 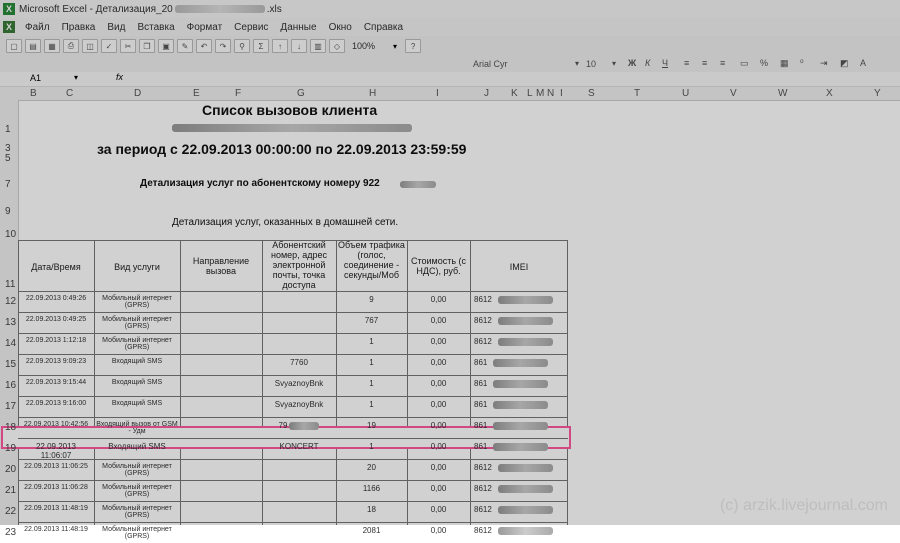 I want to click on decrease-decimal-icon: ⁰, so click(x=802, y=63).